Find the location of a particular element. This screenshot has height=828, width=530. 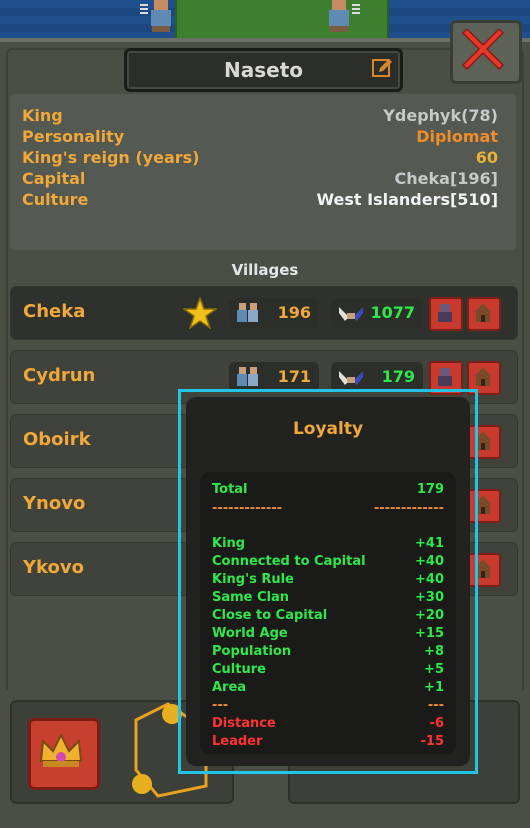

village-name: Ykovo is located at coordinates (53, 567).